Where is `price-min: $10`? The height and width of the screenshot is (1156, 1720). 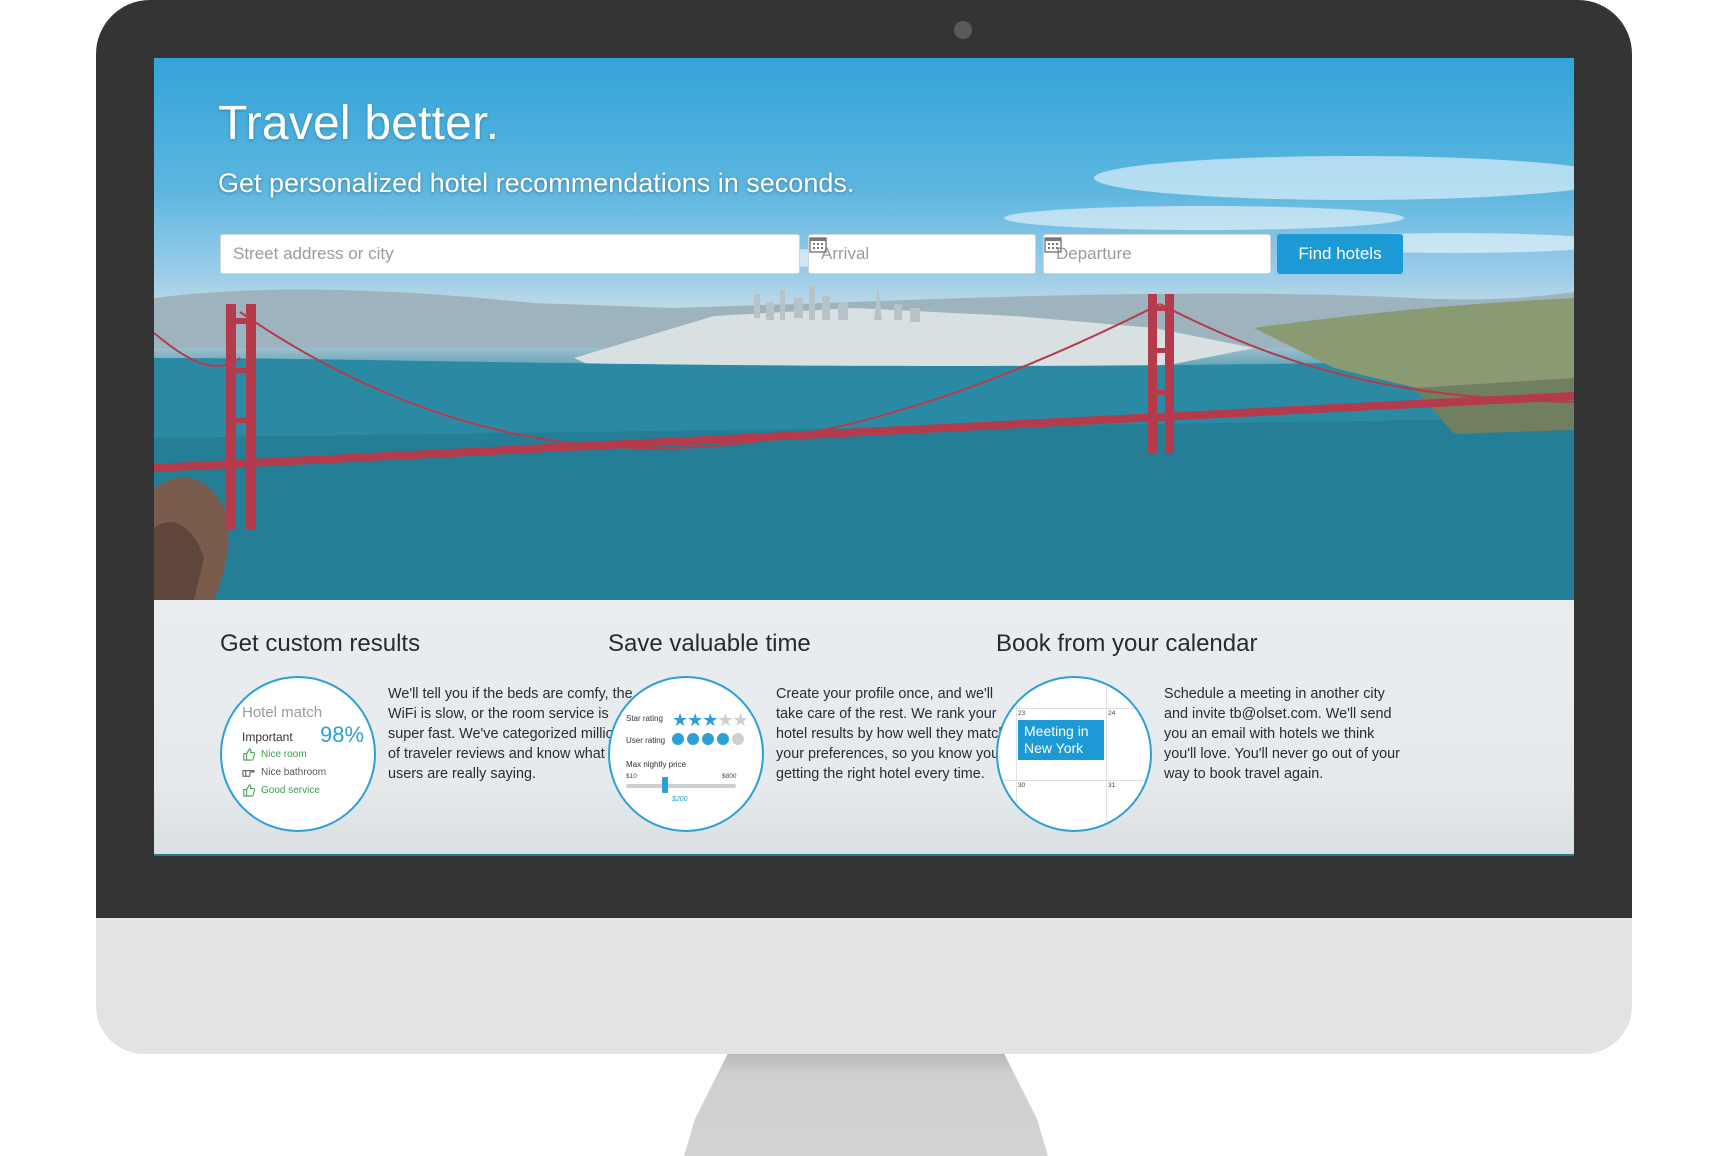
price-min: $10 is located at coordinates (631, 776).